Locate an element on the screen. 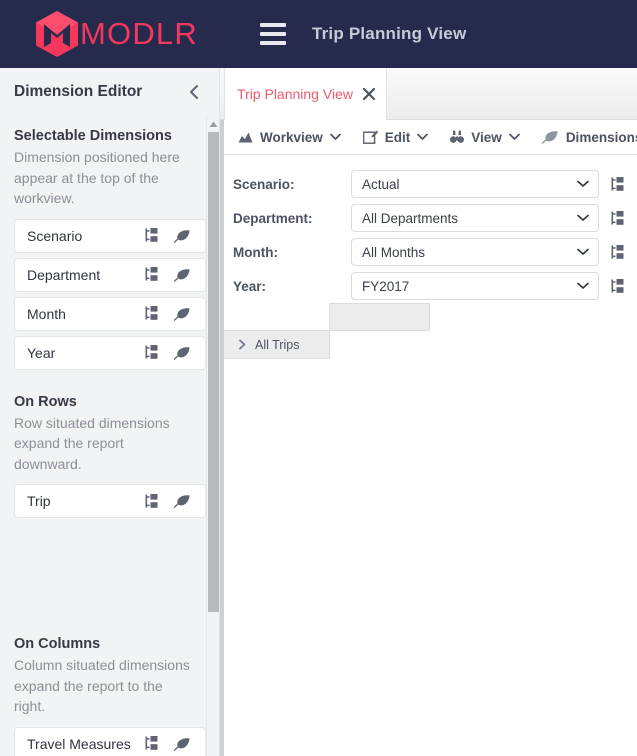 This screenshot has height=756, width=637. toolbar-workview-menu: Workview is located at coordinates (289, 137).